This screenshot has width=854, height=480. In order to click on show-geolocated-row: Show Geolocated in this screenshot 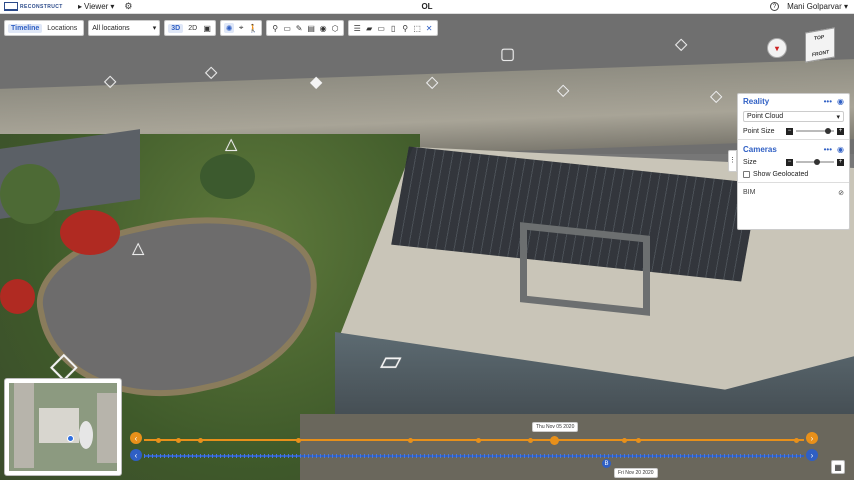, I will do `click(793, 174)`.